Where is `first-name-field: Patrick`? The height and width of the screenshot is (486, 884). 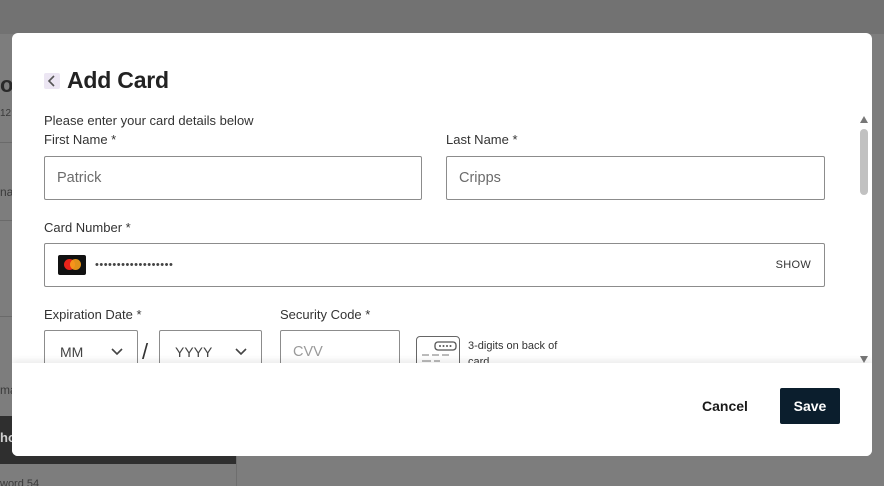 first-name-field: Patrick is located at coordinates (233, 178).